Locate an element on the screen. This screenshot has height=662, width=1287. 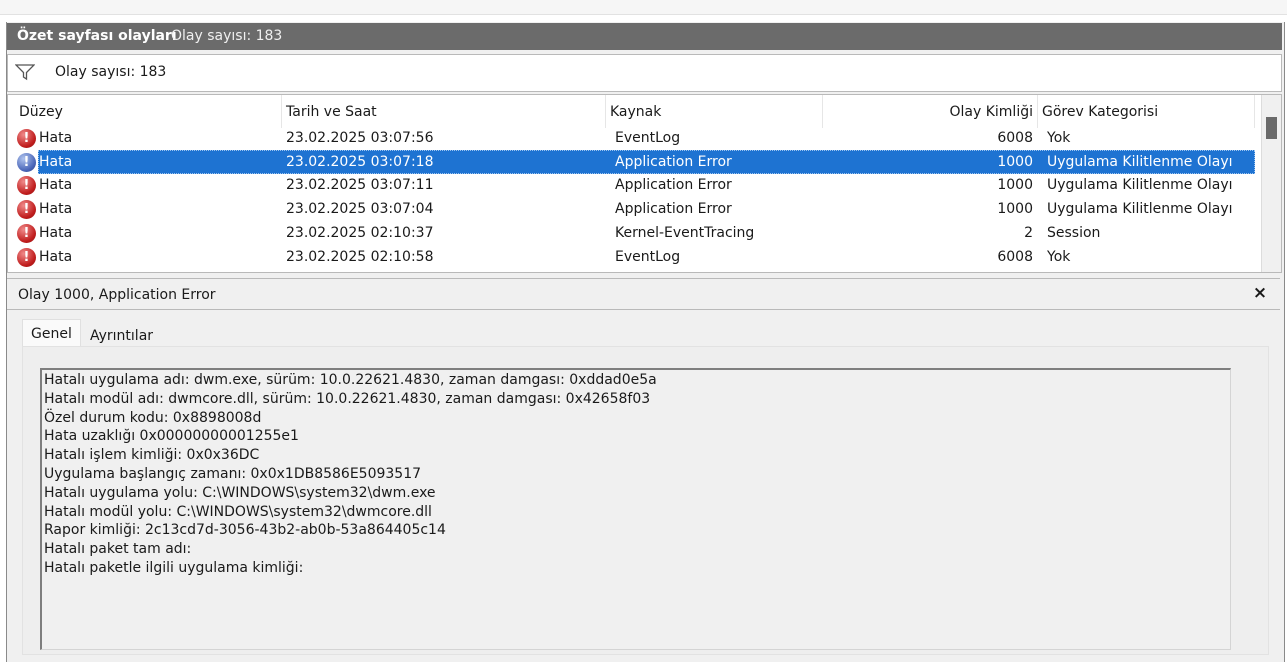
column-header-event-id: Olay Kimliği is located at coordinates (930, 111).